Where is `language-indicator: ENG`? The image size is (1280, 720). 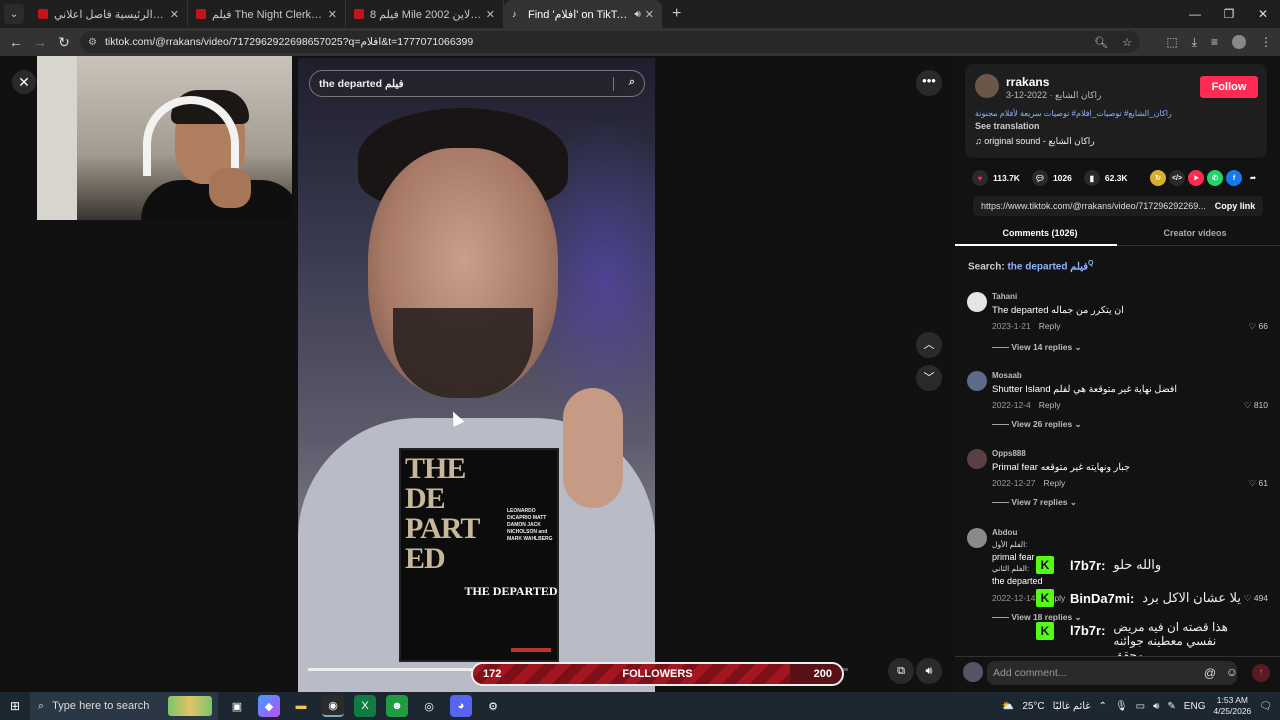 language-indicator: ENG is located at coordinates (1195, 706).